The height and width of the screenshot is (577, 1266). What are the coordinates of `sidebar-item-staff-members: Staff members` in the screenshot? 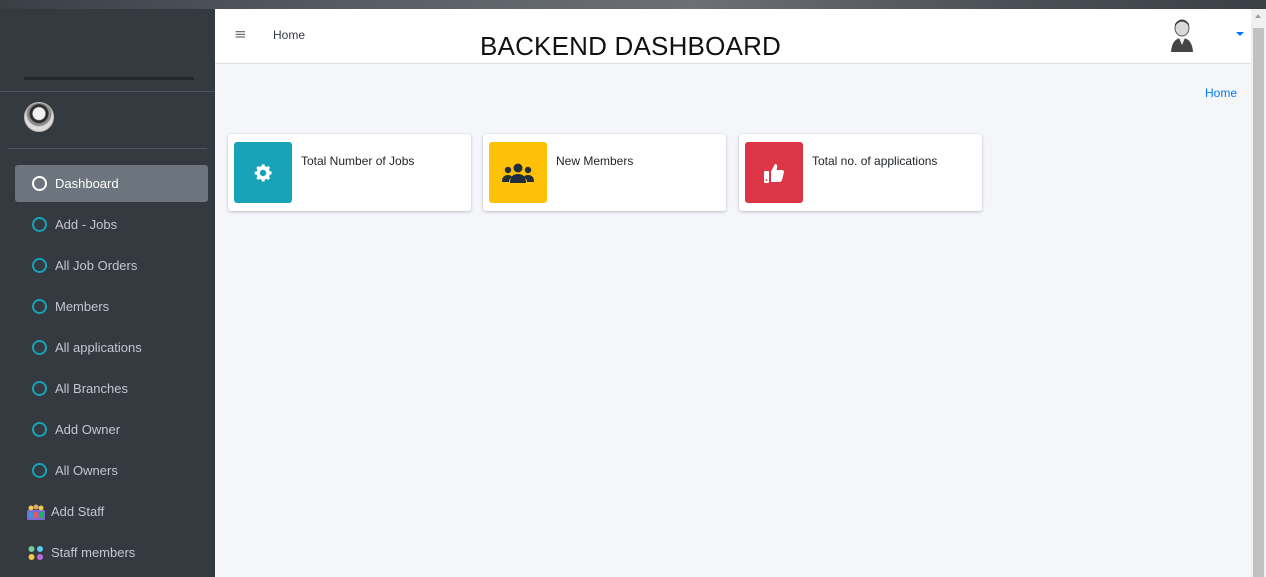 It's located at (111, 552).